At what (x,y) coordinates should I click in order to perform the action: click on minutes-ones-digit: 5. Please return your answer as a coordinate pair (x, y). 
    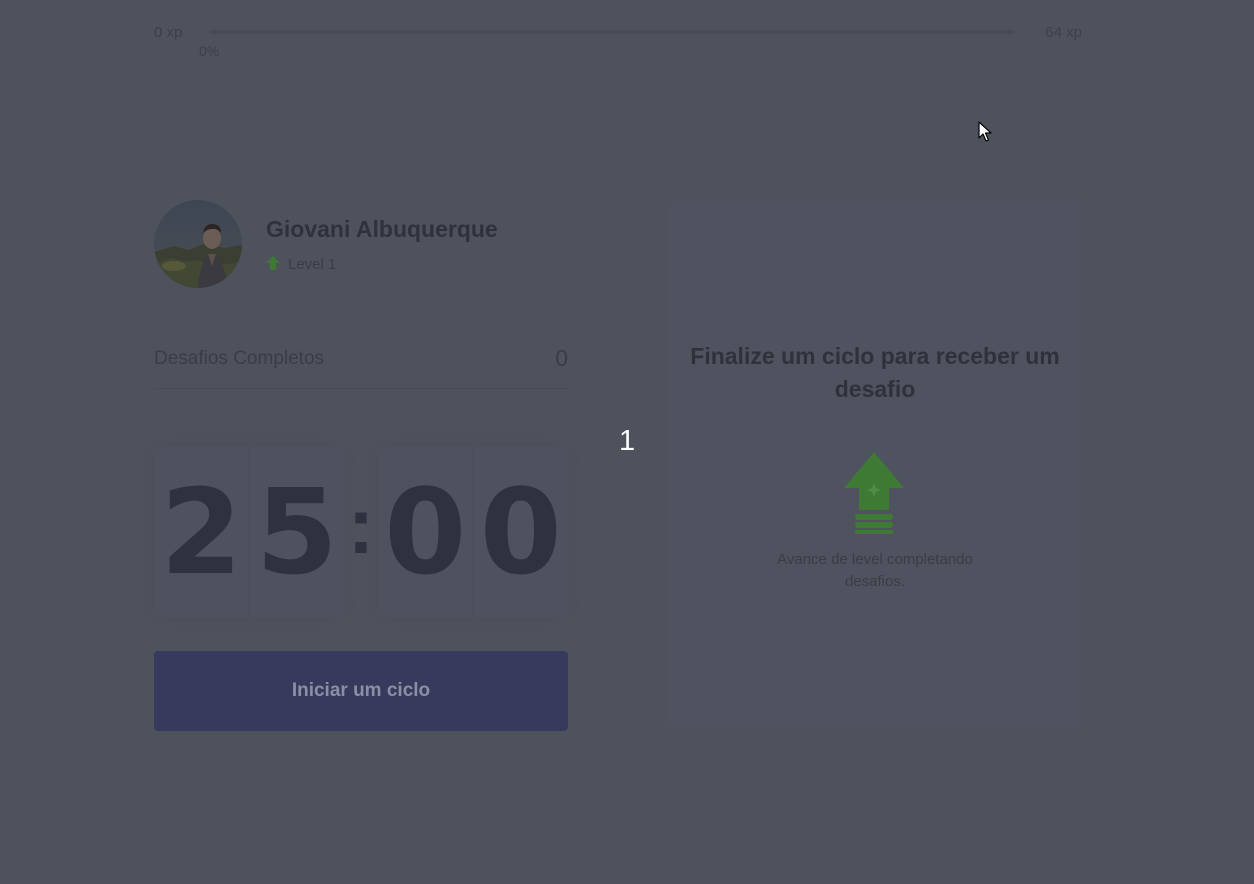
    Looking at the image, I should click on (296, 532).